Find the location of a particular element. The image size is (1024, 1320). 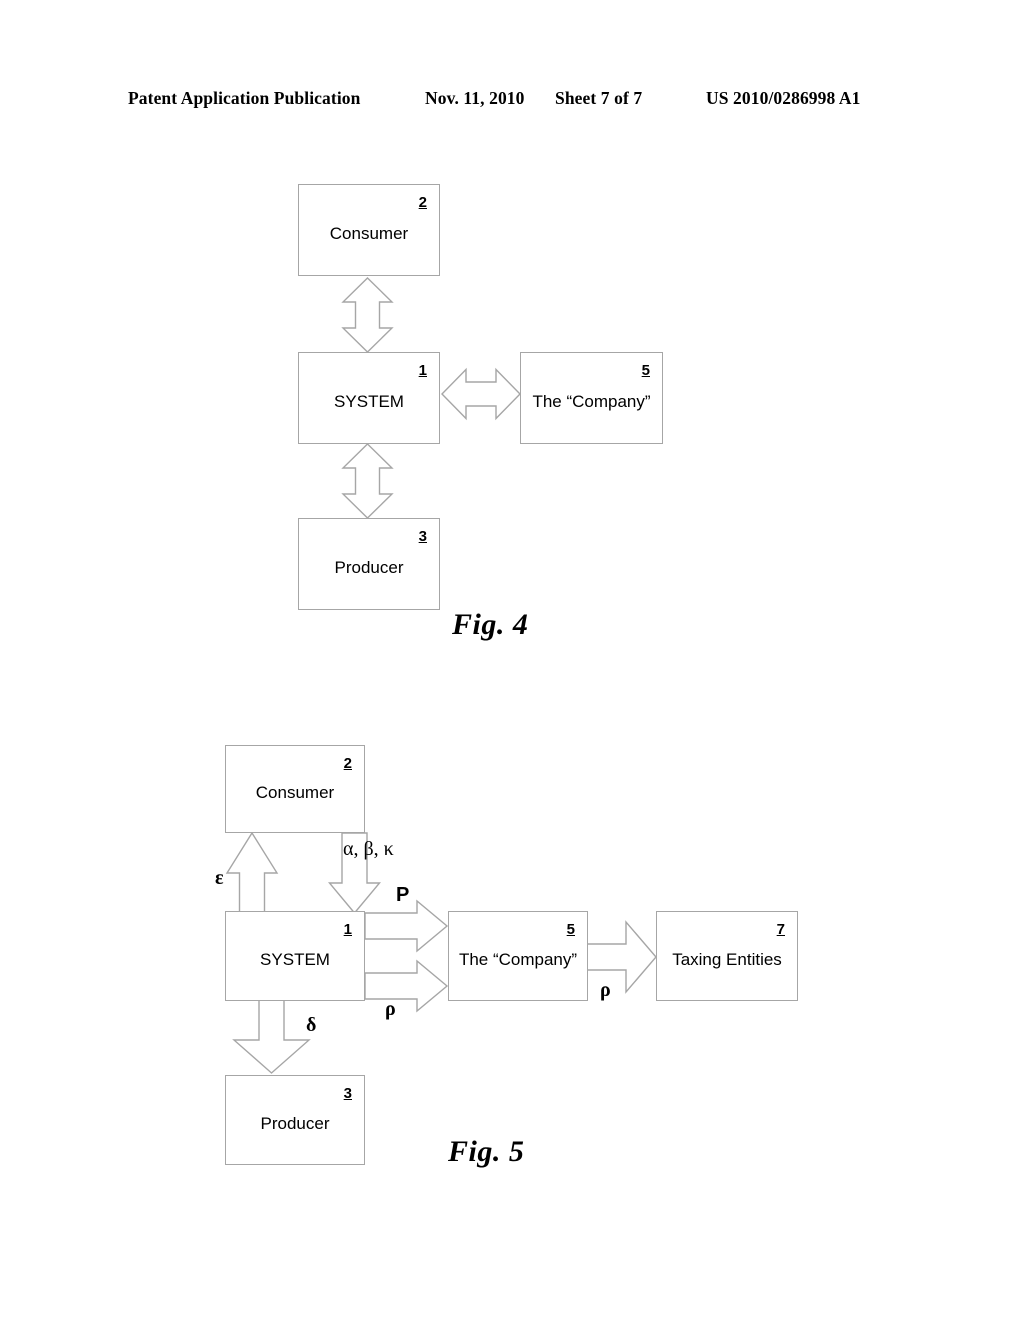

edge-label-rho-company-taxing: ρ is located at coordinates (605, 990).